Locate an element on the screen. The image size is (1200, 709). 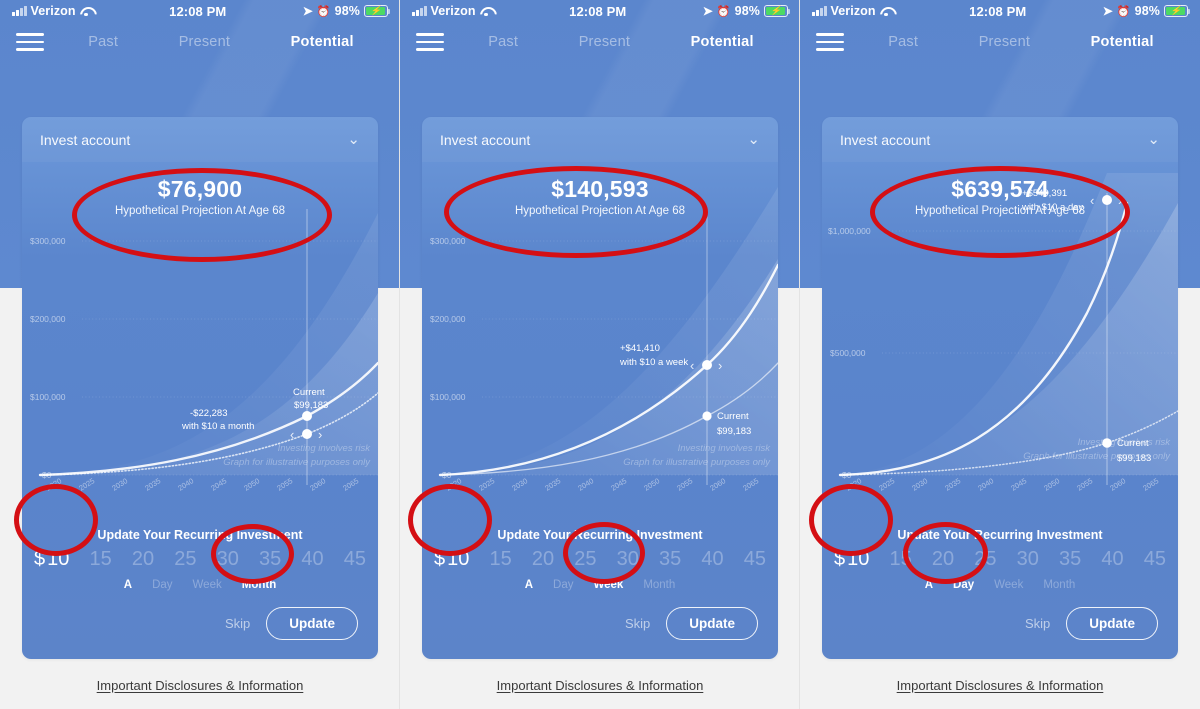
svg-text: 2065 is located at coordinates (750, 484).